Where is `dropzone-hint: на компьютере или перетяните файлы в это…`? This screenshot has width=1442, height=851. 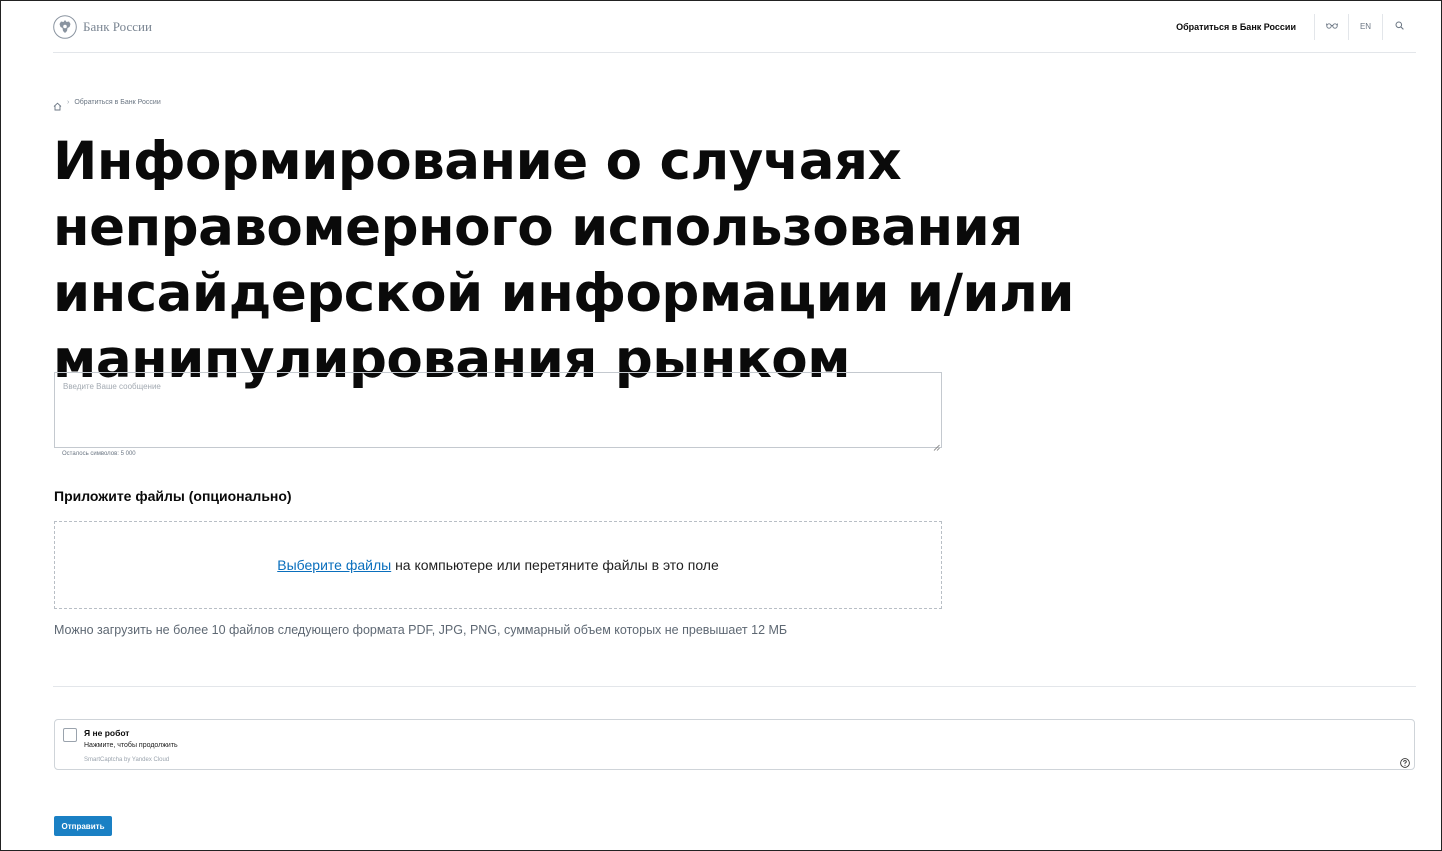 dropzone-hint: на компьютере или перетяните файлы в это… is located at coordinates (555, 565).